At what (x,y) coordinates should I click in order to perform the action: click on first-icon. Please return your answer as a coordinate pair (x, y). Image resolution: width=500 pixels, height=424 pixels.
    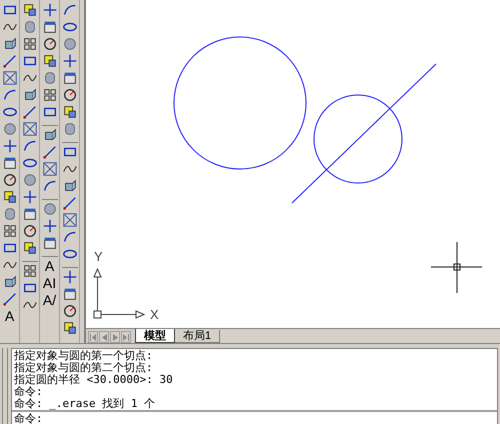
    Looking at the image, I should click on (93, 337).